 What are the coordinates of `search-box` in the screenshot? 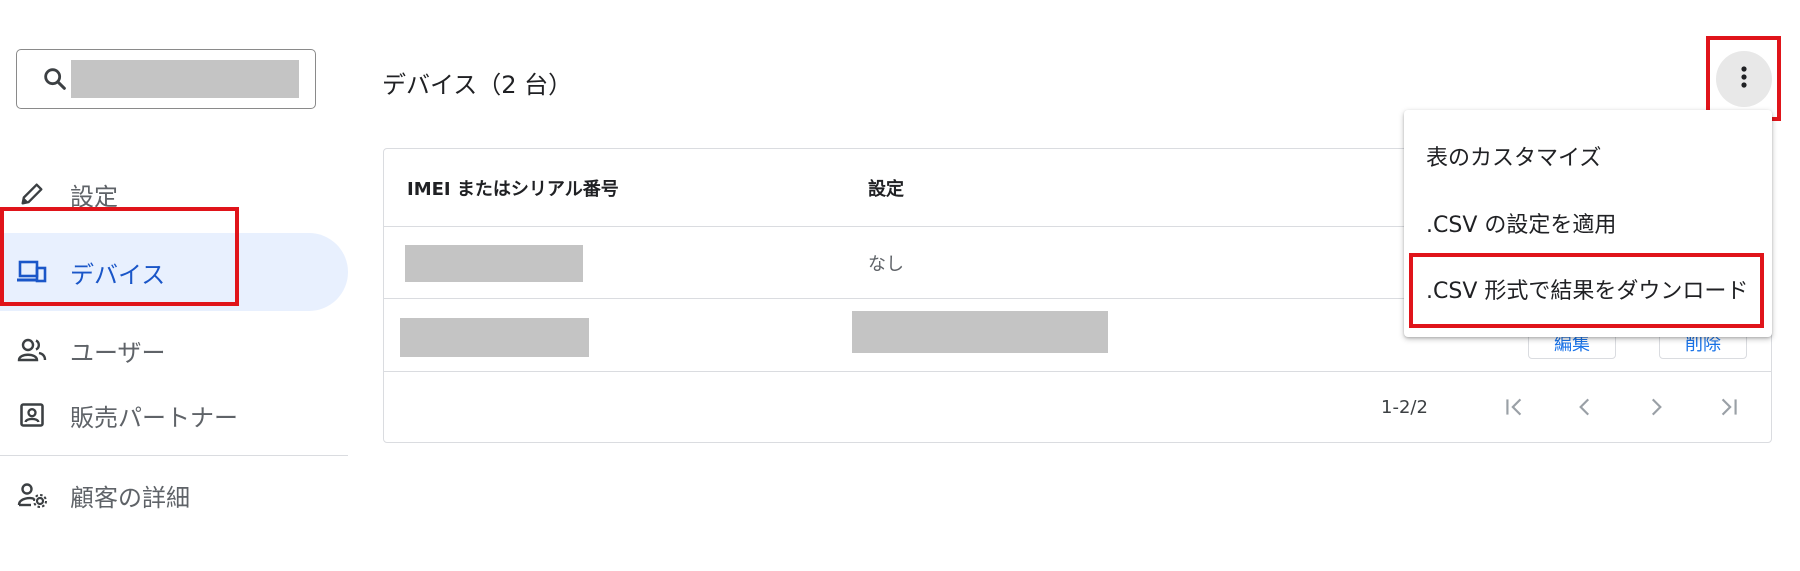 It's located at (166, 79).